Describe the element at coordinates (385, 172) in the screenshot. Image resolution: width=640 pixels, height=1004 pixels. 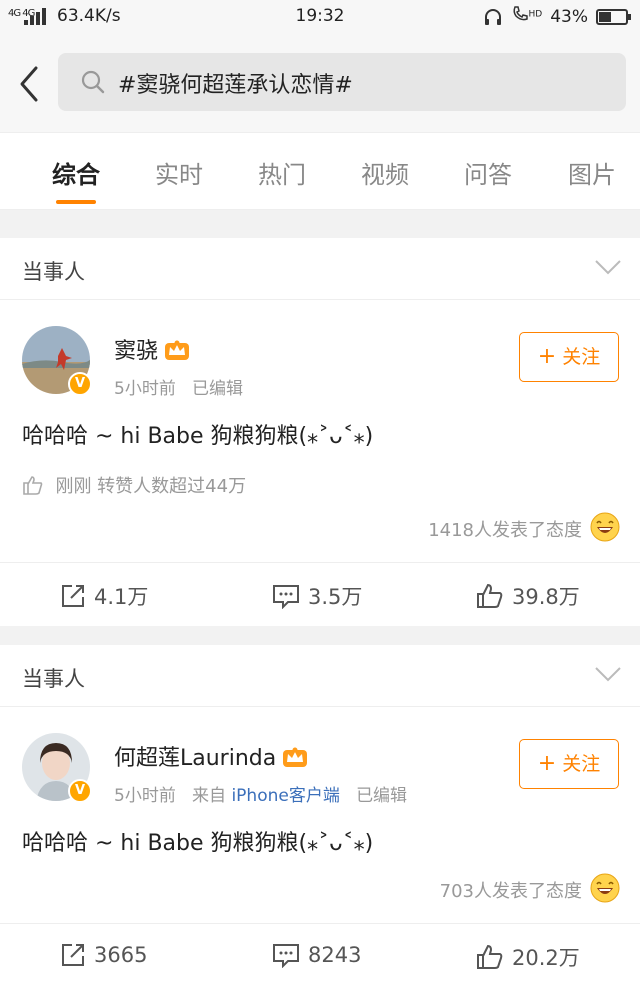
I see `tab-video: 视频` at that location.